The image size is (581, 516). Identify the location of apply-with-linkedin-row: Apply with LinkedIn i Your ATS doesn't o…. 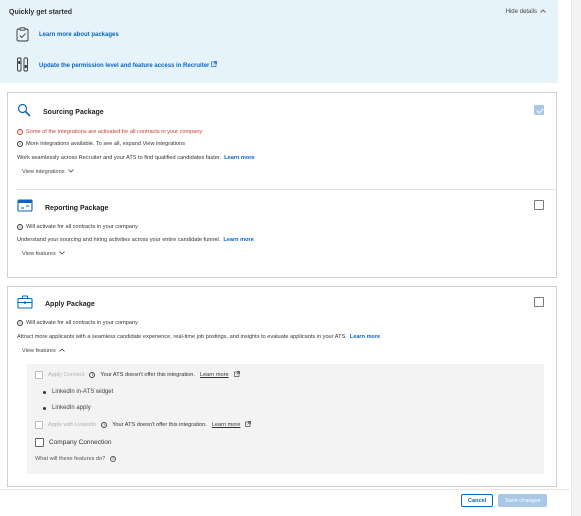
(143, 425).